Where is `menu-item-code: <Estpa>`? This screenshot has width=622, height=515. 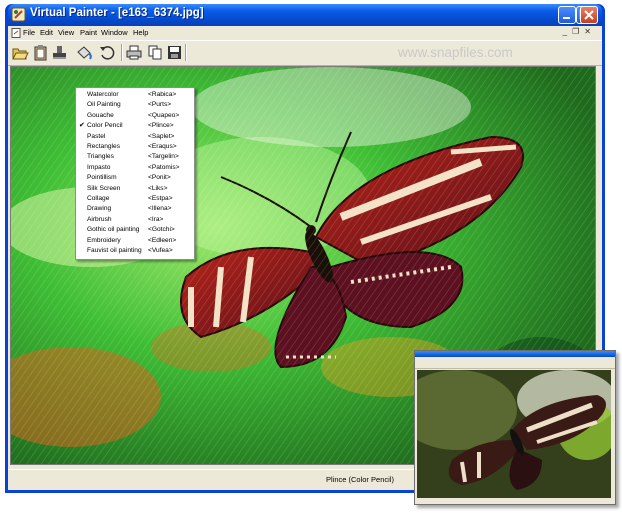
menu-item-code: <Estpa> is located at coordinates (160, 198).